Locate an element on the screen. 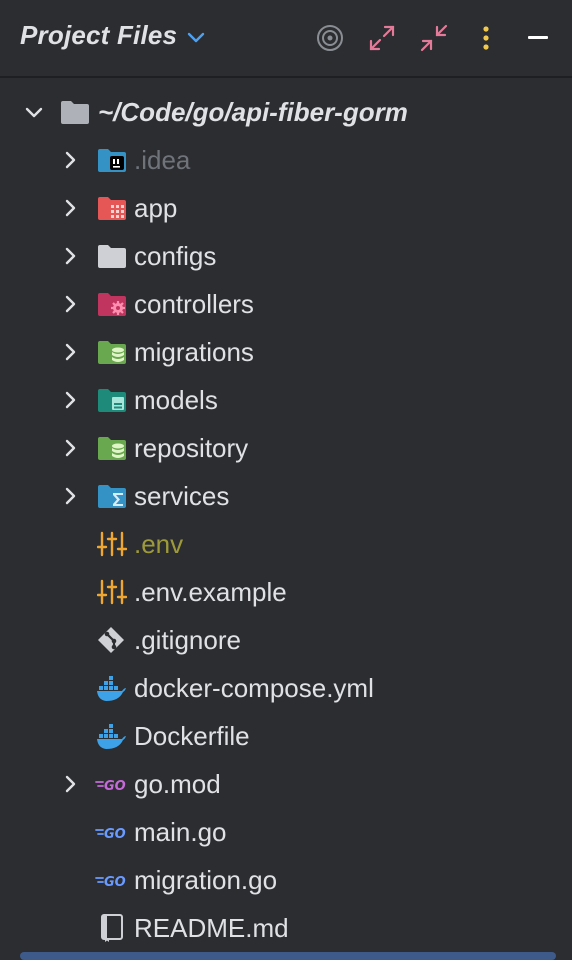 The height and width of the screenshot is (960, 572). git-icon is located at coordinates (111, 640).